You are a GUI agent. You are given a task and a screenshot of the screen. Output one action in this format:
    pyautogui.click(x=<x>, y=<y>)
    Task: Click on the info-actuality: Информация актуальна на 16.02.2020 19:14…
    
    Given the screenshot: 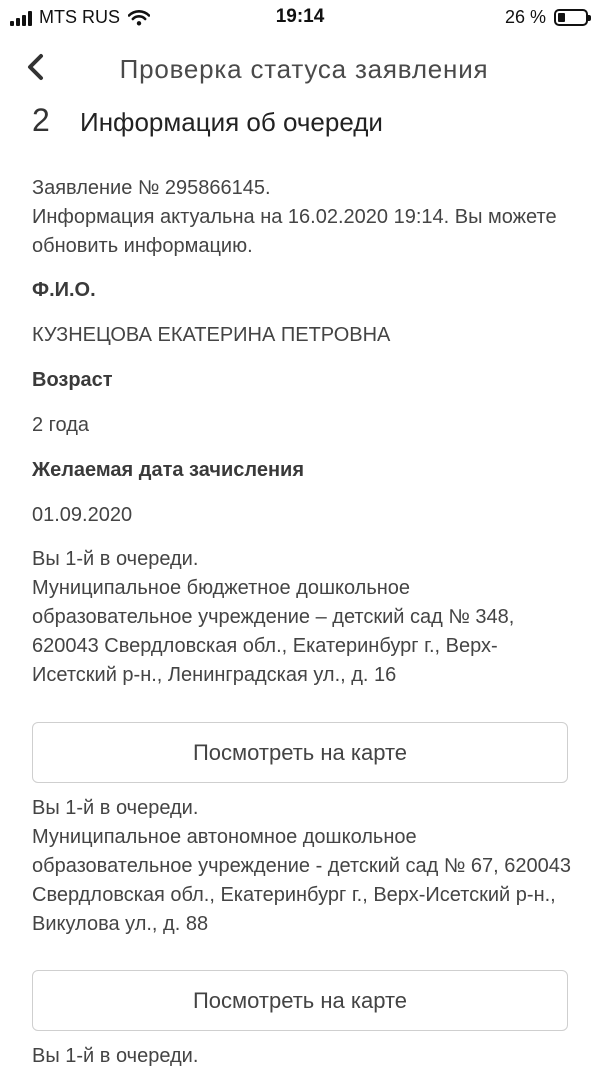 What is the action you would take?
    pyautogui.click(x=294, y=231)
    